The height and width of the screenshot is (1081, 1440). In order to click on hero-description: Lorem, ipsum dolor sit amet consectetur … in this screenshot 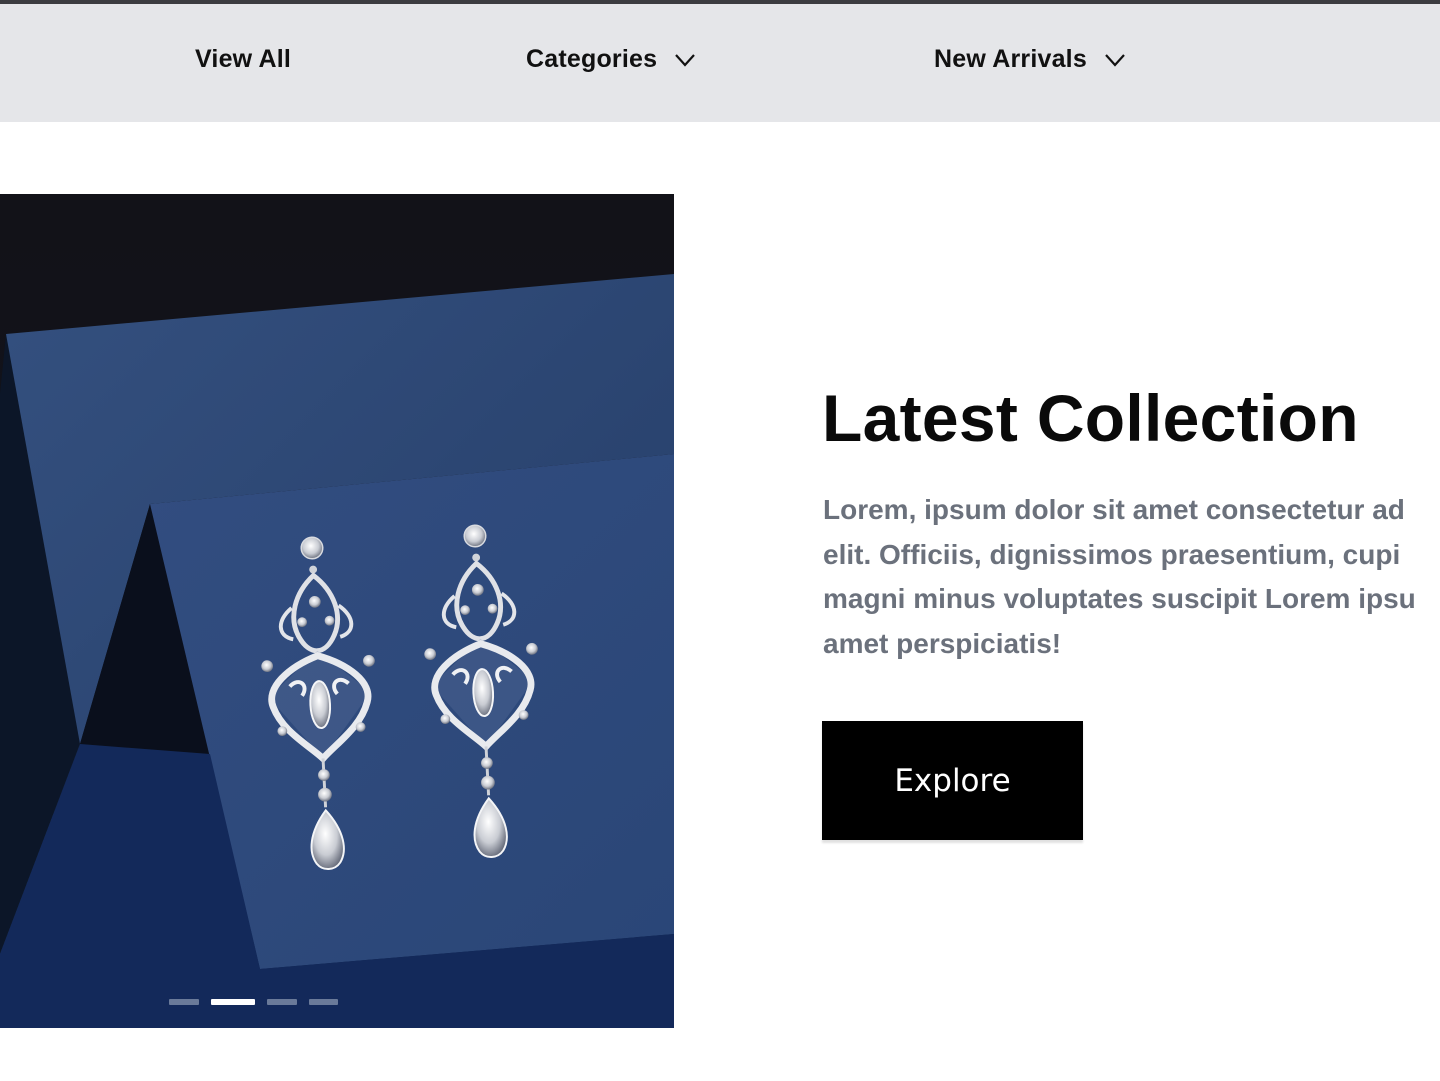, I will do `click(1131, 577)`.